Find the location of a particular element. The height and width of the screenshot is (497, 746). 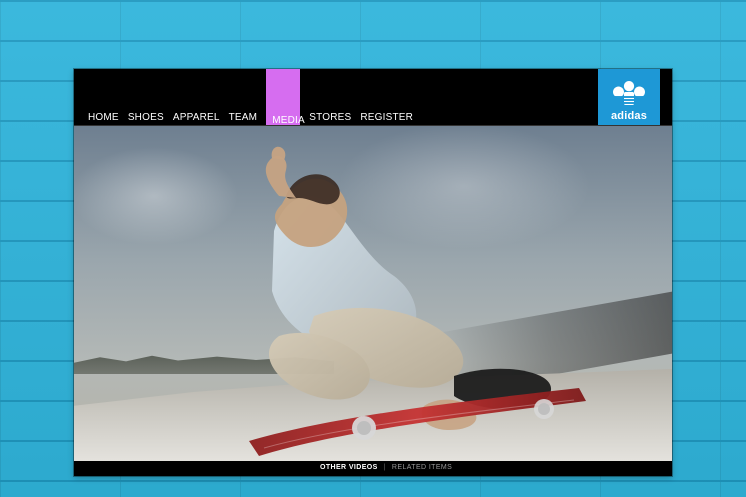

trefoil-icon is located at coordinates (629, 93).